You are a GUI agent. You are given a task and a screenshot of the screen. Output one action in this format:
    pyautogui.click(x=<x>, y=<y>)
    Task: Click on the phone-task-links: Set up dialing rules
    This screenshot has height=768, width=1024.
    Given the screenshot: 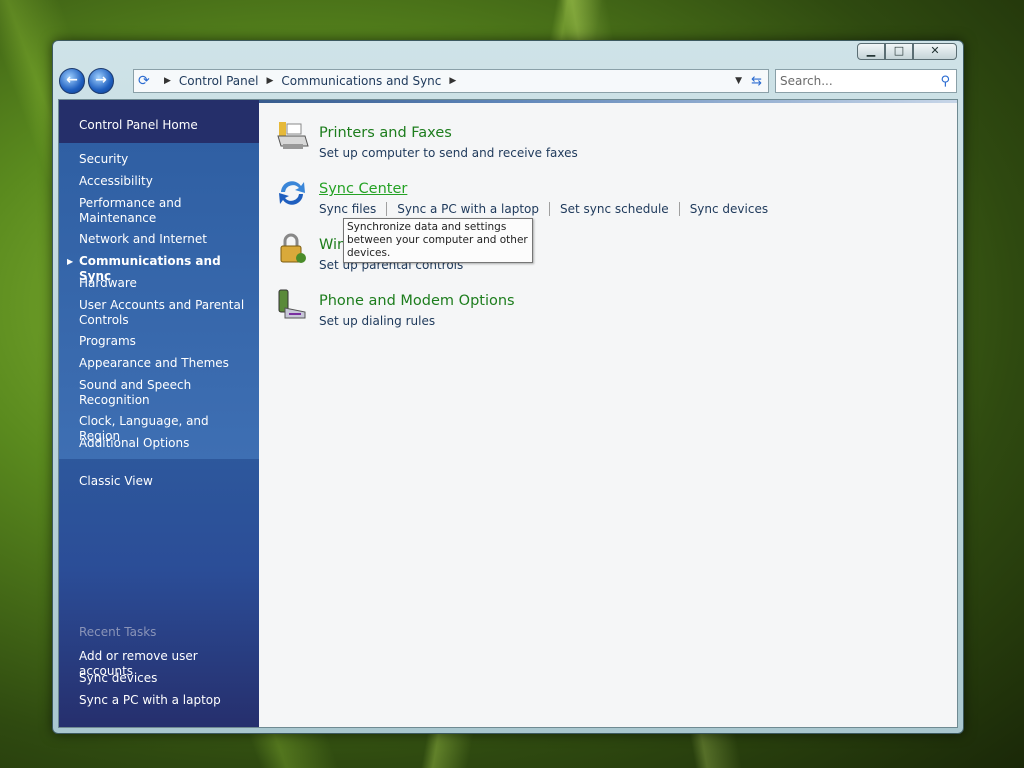 What is the action you would take?
    pyautogui.click(x=382, y=321)
    